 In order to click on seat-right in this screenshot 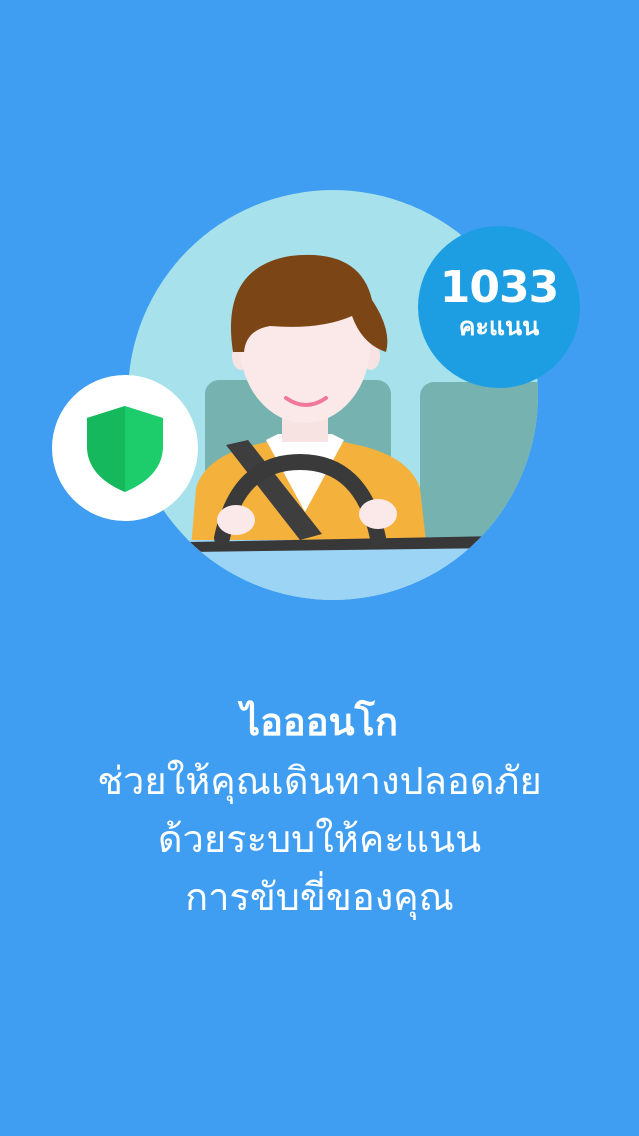, I will do `click(479, 469)`.